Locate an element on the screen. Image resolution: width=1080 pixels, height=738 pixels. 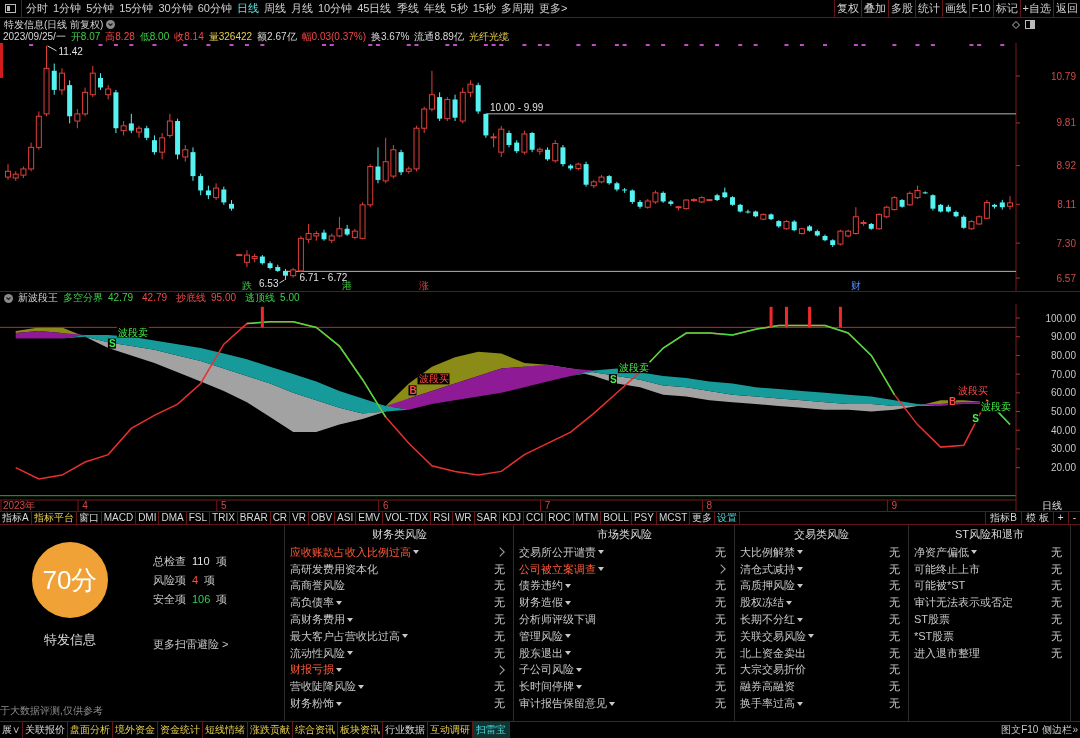
indicator-tab: 指标A is located at coordinates (16, 518).